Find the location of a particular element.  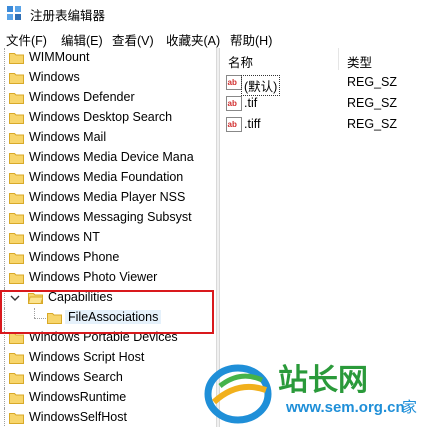

tree-item: Windows Photo Viewer is located at coordinates (108, 278).